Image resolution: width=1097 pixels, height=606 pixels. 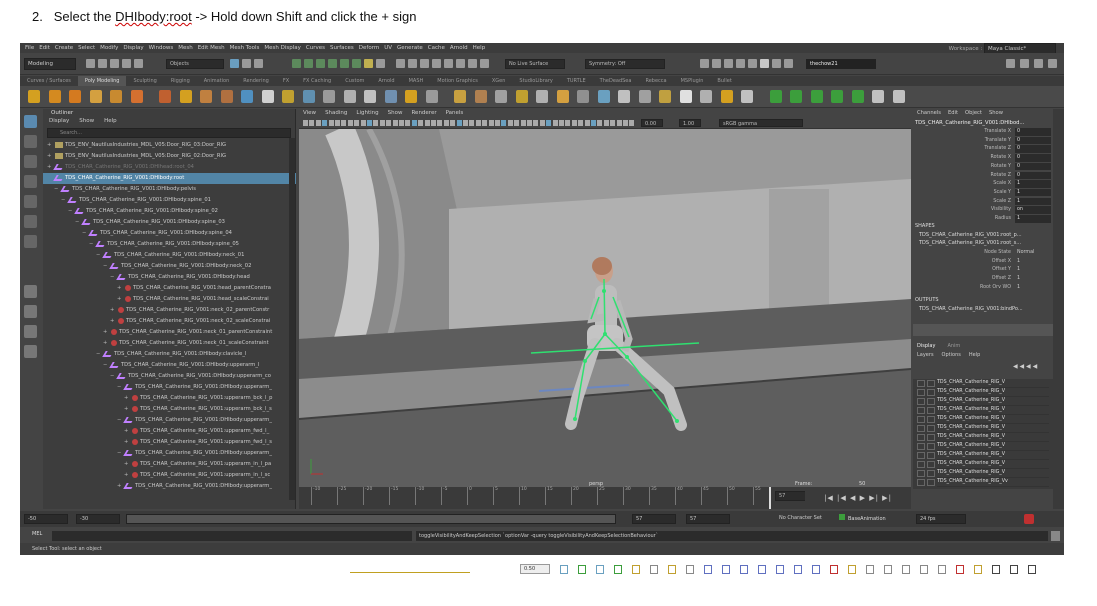 I want to click on channel-row-translate-x: Translate X 0, so click(x=983, y=132).